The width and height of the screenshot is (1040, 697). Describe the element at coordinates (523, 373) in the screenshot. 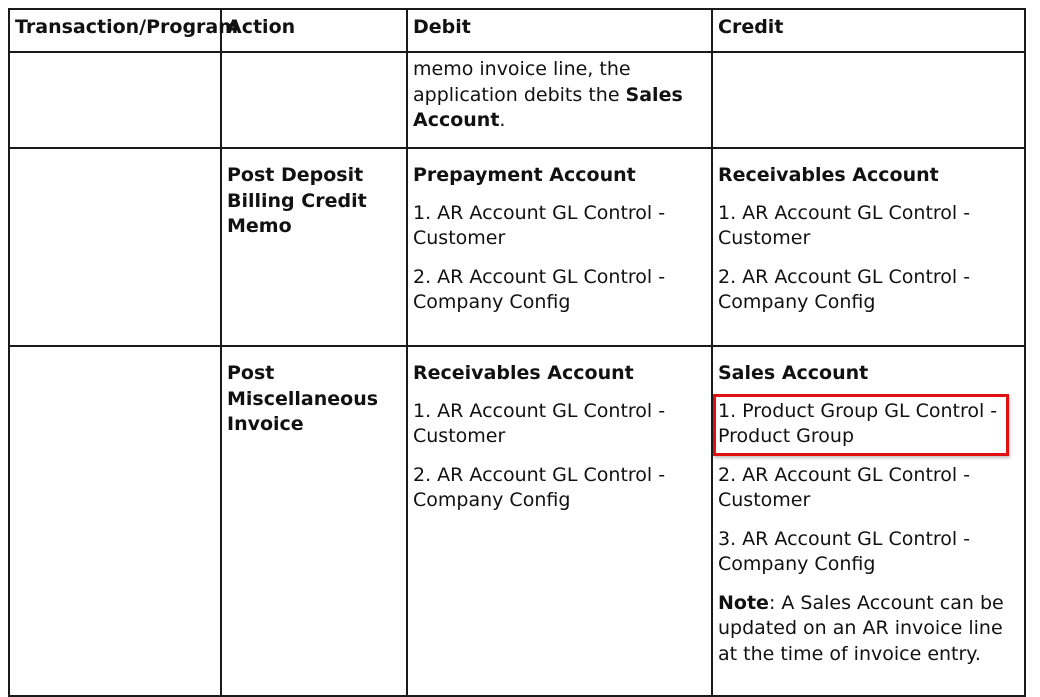

I see `debit-account-title: Receivables Account` at that location.